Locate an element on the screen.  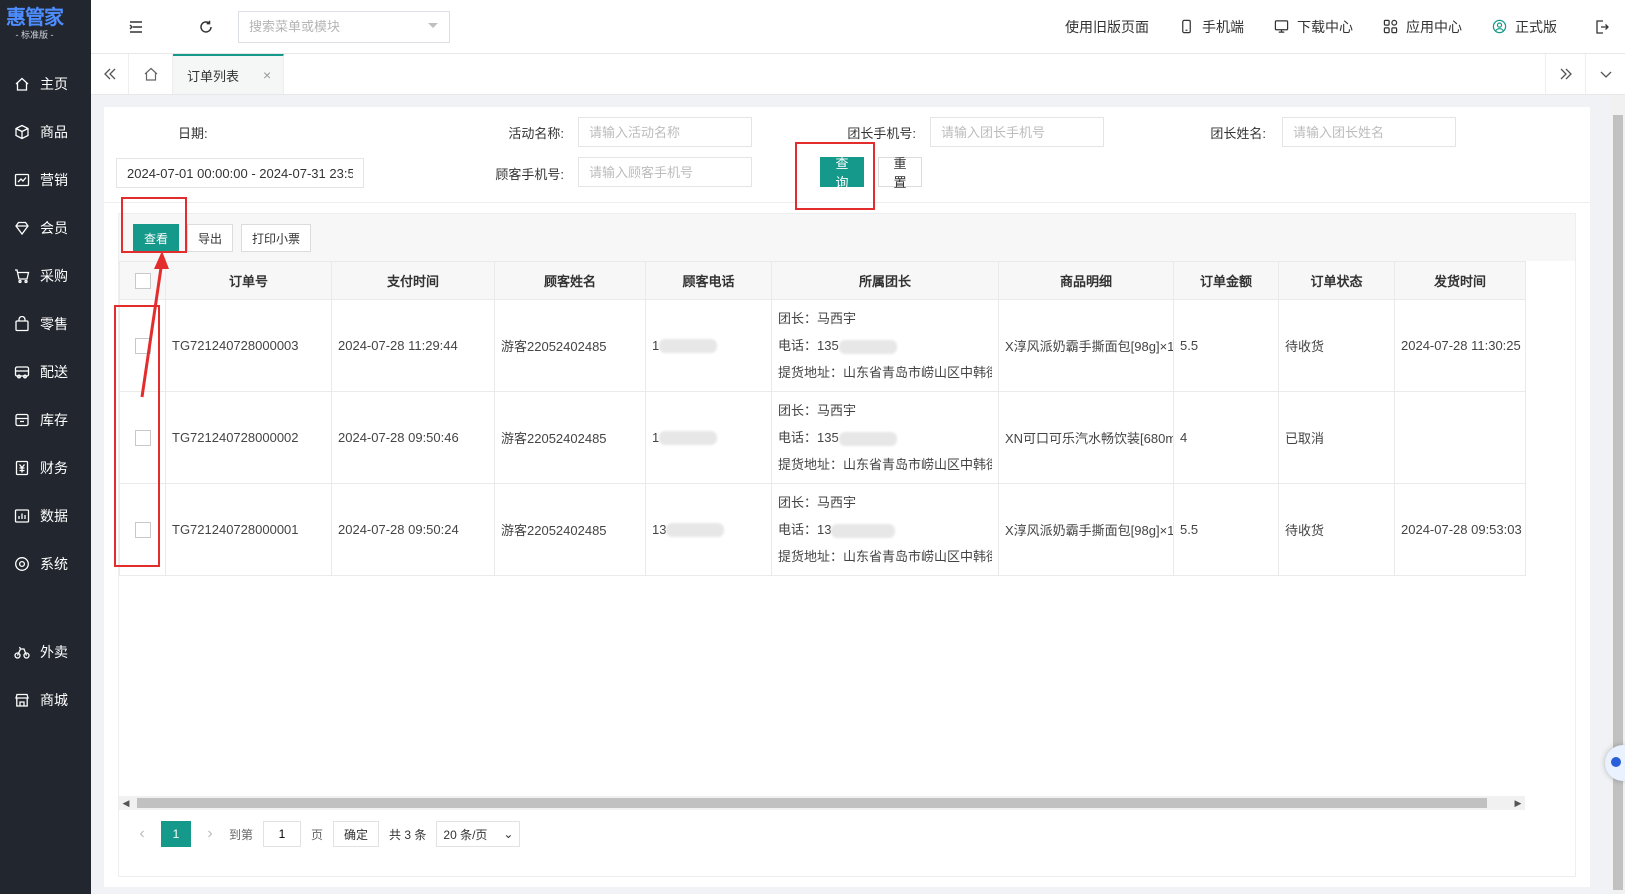
box-icon is located at coordinates (22, 132).